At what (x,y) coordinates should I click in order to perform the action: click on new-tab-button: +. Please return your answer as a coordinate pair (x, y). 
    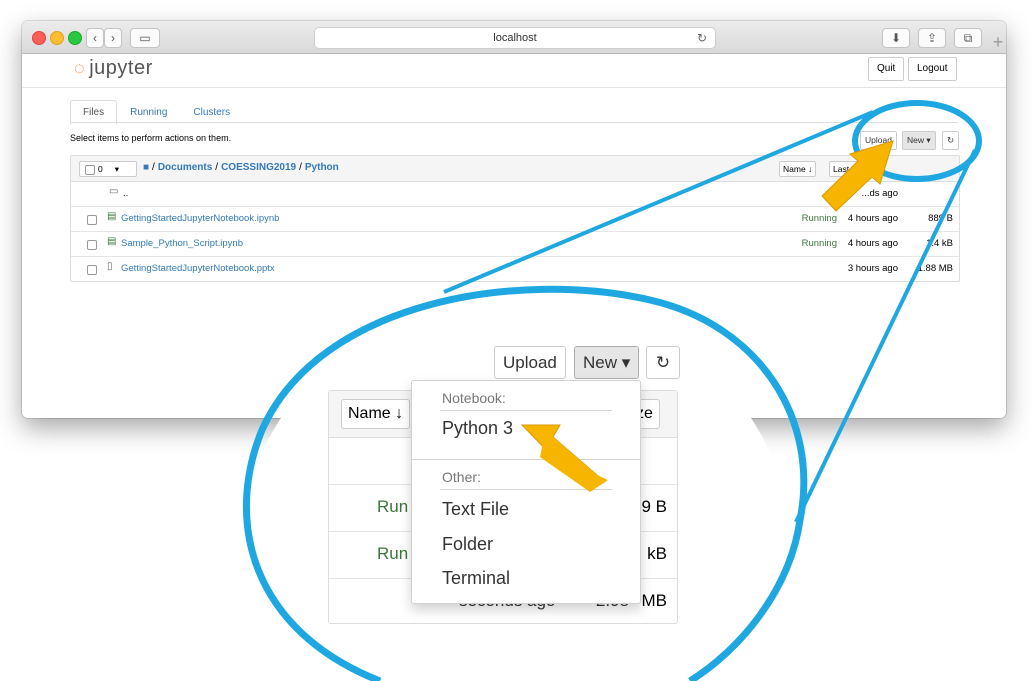
    Looking at the image, I should click on (998, 42).